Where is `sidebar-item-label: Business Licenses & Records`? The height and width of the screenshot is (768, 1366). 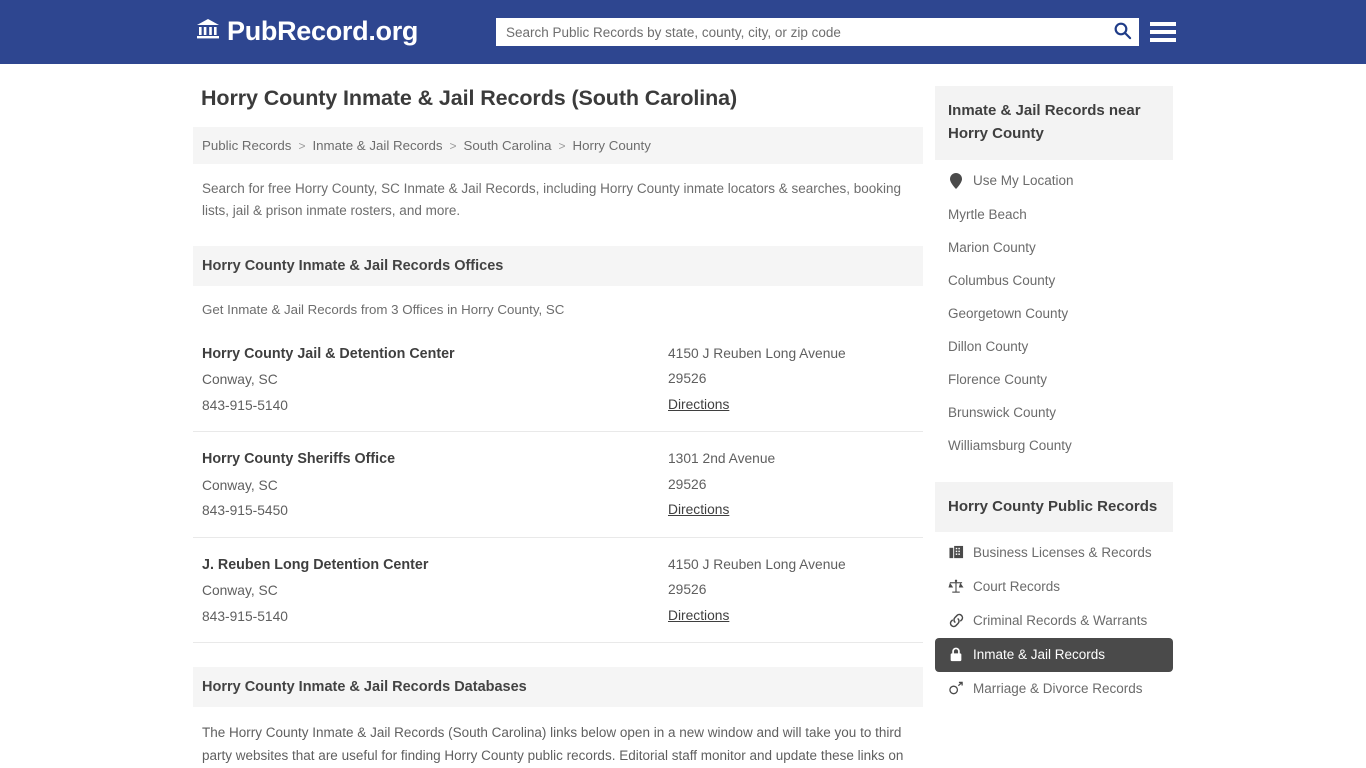
sidebar-item-label: Business Licenses & Records is located at coordinates (1062, 553).